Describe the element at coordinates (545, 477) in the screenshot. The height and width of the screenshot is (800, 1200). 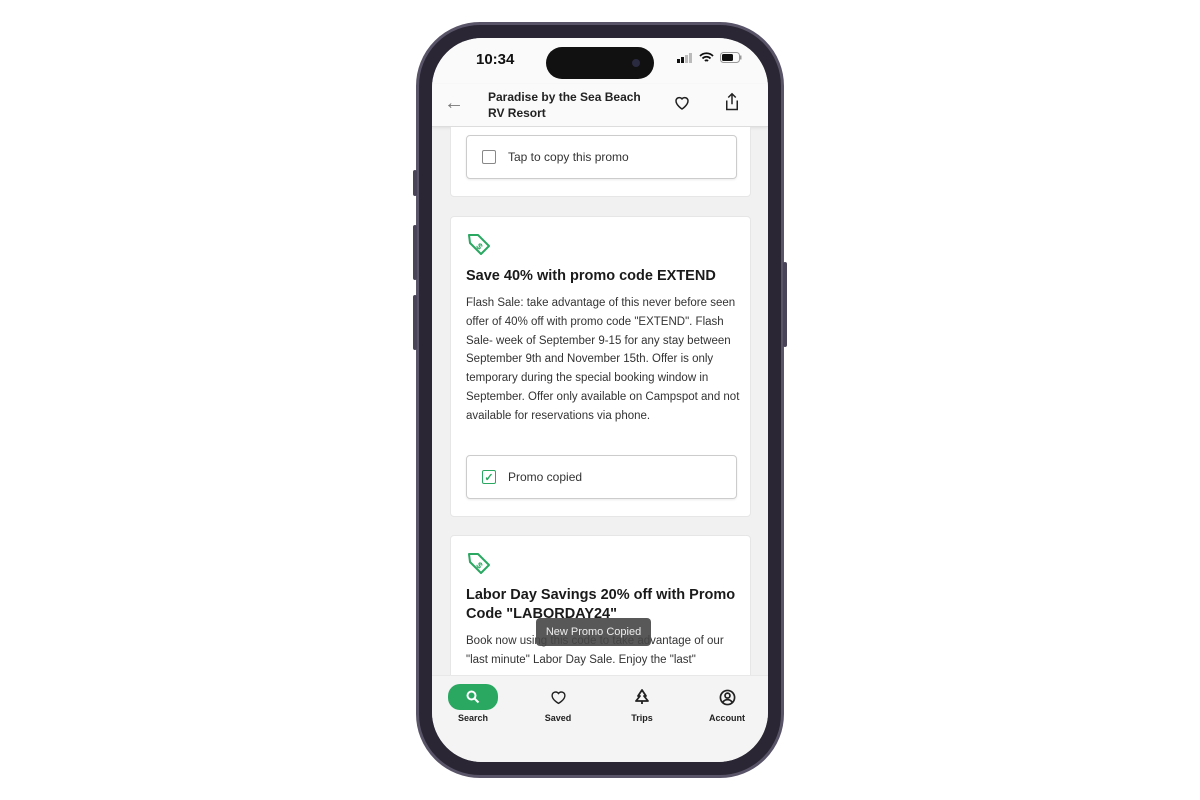
I see `copy-label: Promo copied` at that location.